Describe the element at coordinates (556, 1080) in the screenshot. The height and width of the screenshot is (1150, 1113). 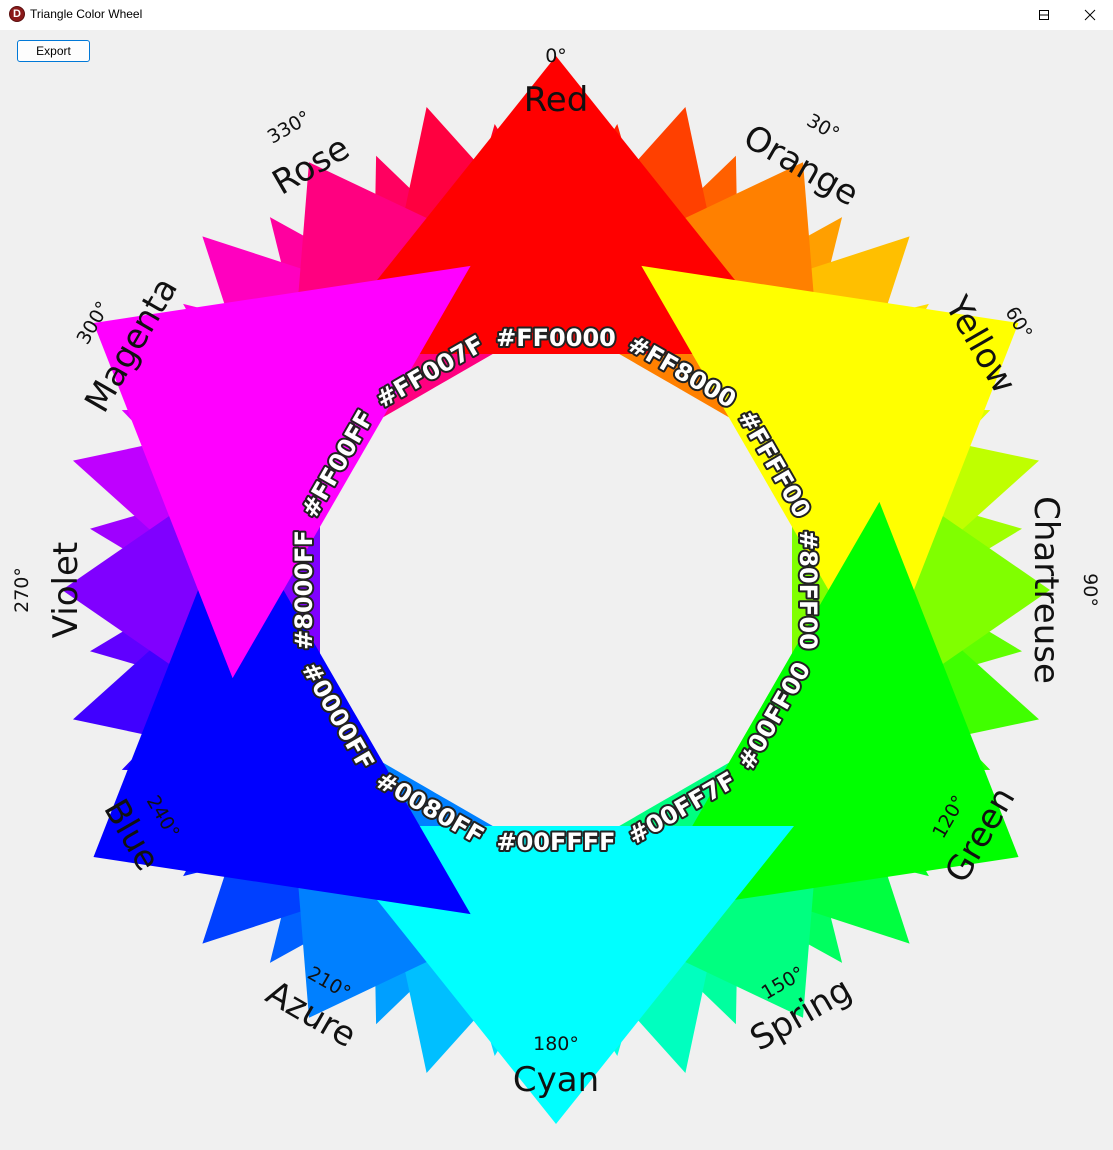
I see `hue-name-label: Cyan` at that location.